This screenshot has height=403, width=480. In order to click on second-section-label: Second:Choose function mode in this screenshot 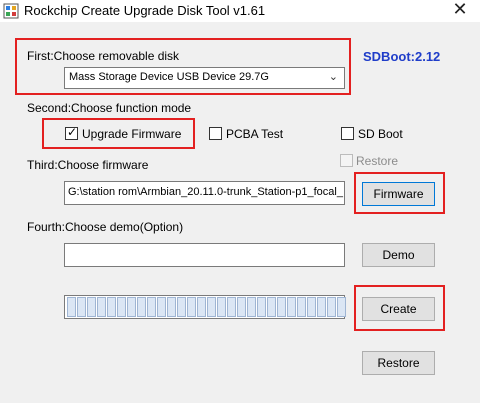, I will do `click(109, 108)`.